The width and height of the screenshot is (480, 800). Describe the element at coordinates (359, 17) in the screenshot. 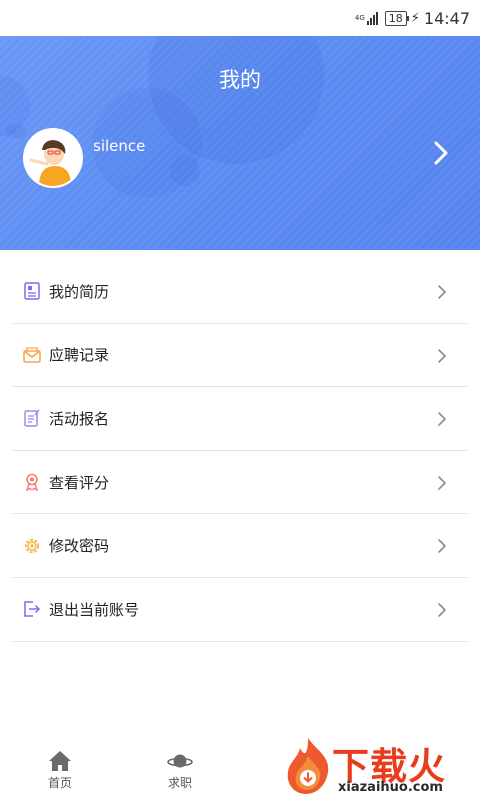

I see `network-type-label: 4G` at that location.